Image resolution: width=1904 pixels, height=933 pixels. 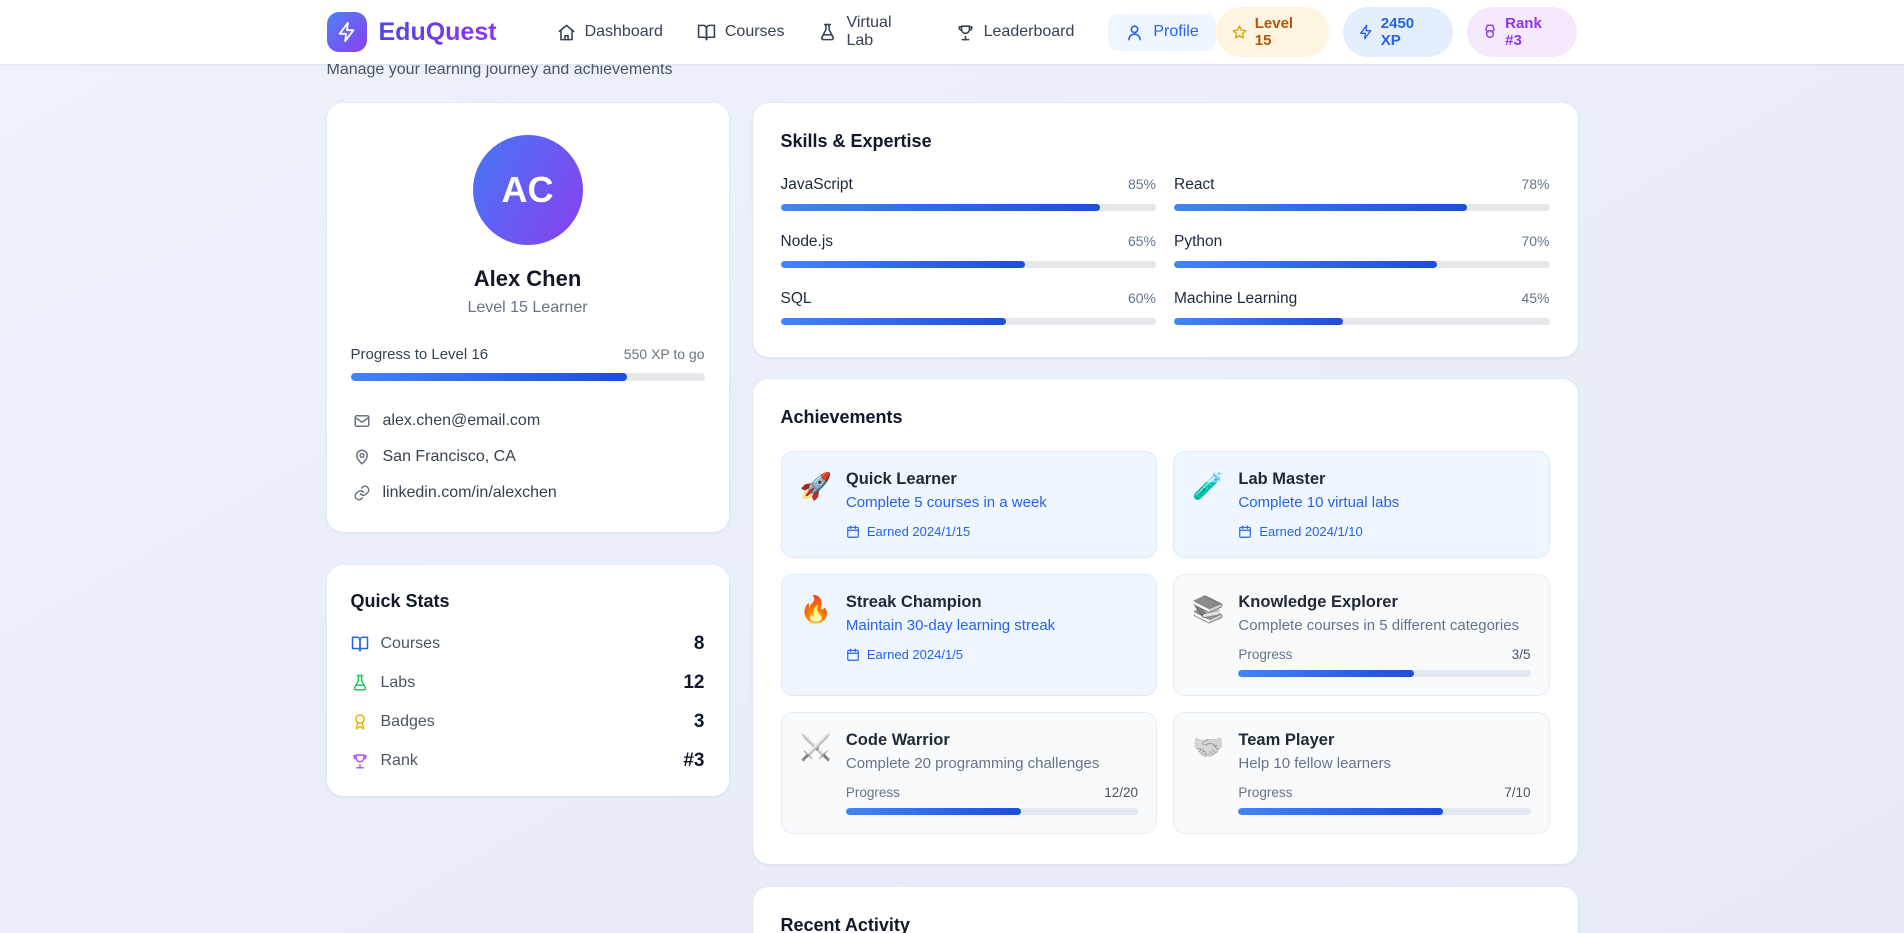 What do you see at coordinates (968, 250) in the screenshot?
I see `skill-nodejs: Node.js 65%` at bounding box center [968, 250].